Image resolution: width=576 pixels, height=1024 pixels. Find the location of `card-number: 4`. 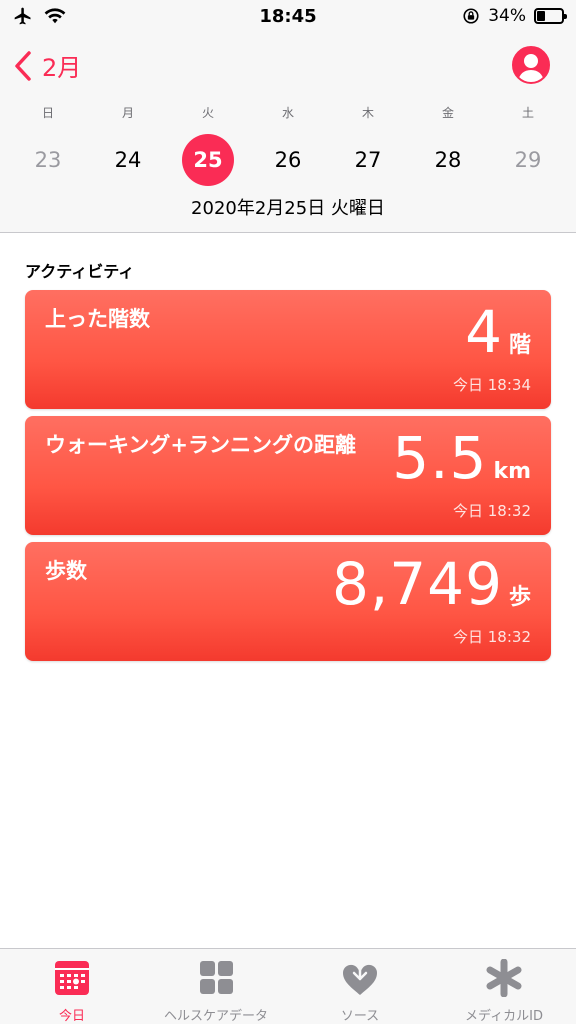

card-number: 4 is located at coordinates (484, 332).